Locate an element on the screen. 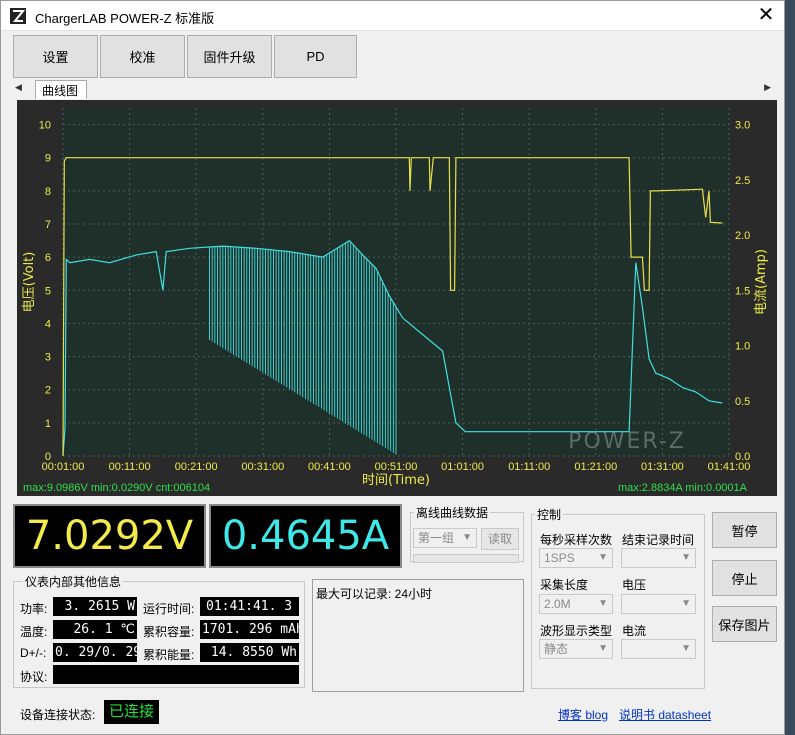  y-left-tick-label: 0 is located at coordinates (48, 457).